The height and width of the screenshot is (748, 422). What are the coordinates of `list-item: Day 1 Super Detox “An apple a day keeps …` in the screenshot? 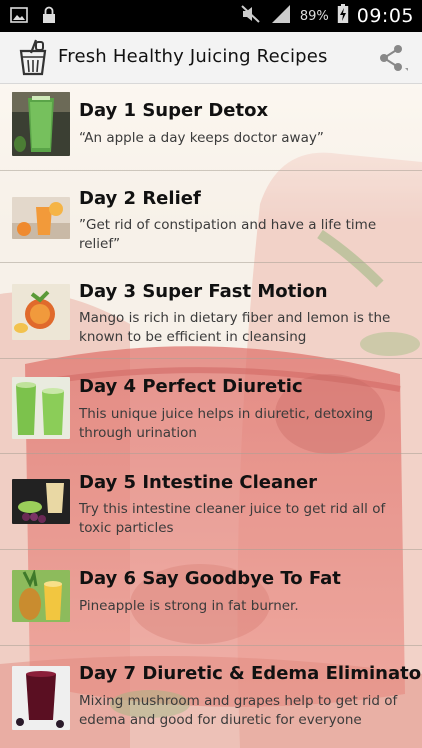 It's located at (211, 127).